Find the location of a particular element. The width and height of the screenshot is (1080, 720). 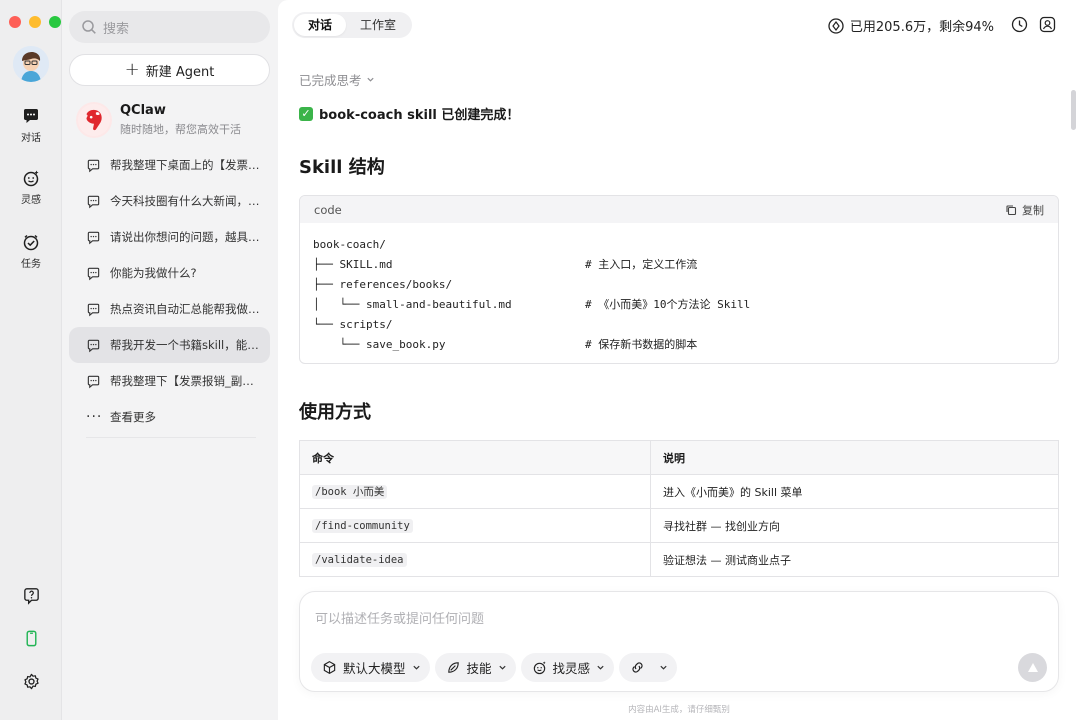

conversation-title: 帮我整理下【发票报销_副本】 is located at coordinates (185, 381).